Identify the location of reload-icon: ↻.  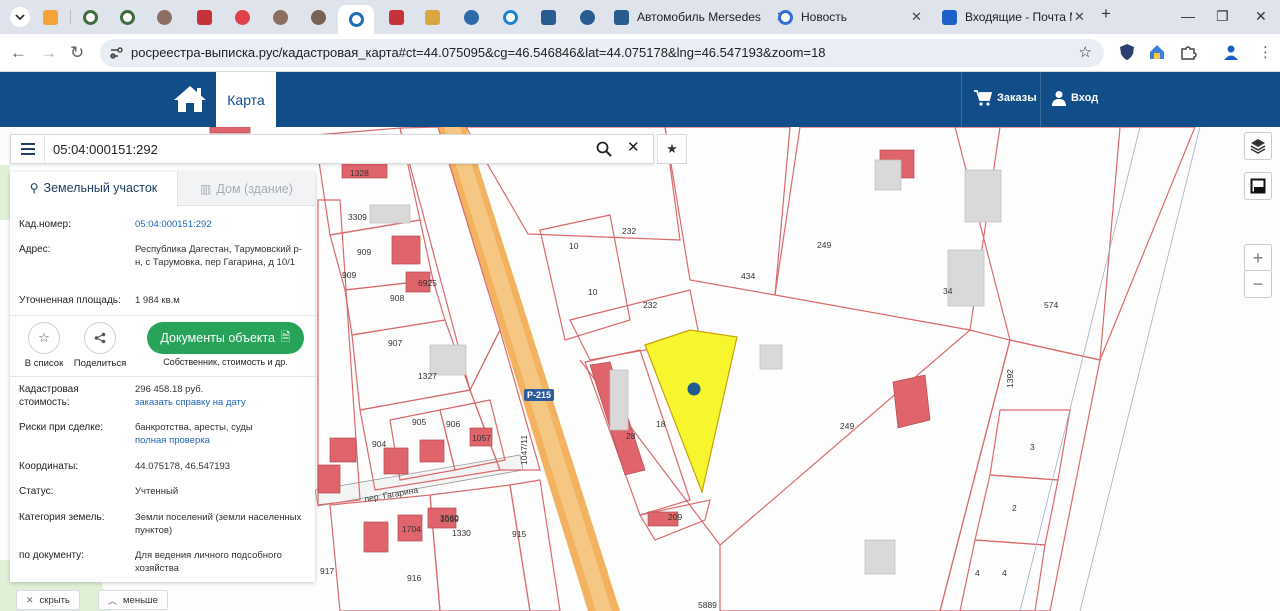
(77, 53).